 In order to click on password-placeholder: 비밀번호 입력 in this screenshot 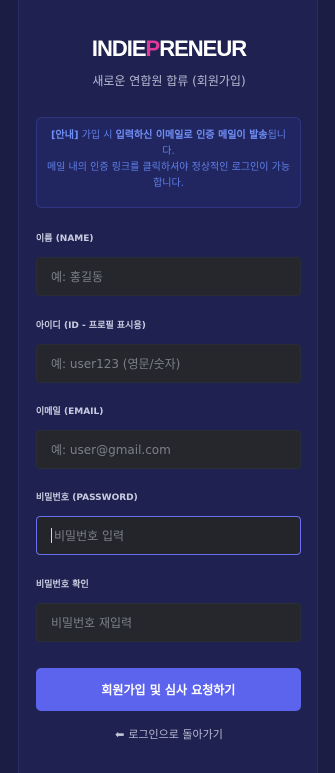, I will do `click(89, 536)`.